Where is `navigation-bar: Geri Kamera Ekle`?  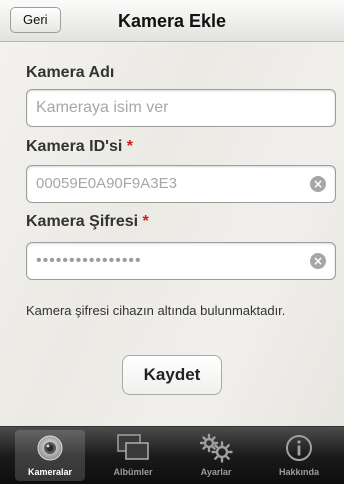
navigation-bar: Geri Kamera Ekle is located at coordinates (172, 21).